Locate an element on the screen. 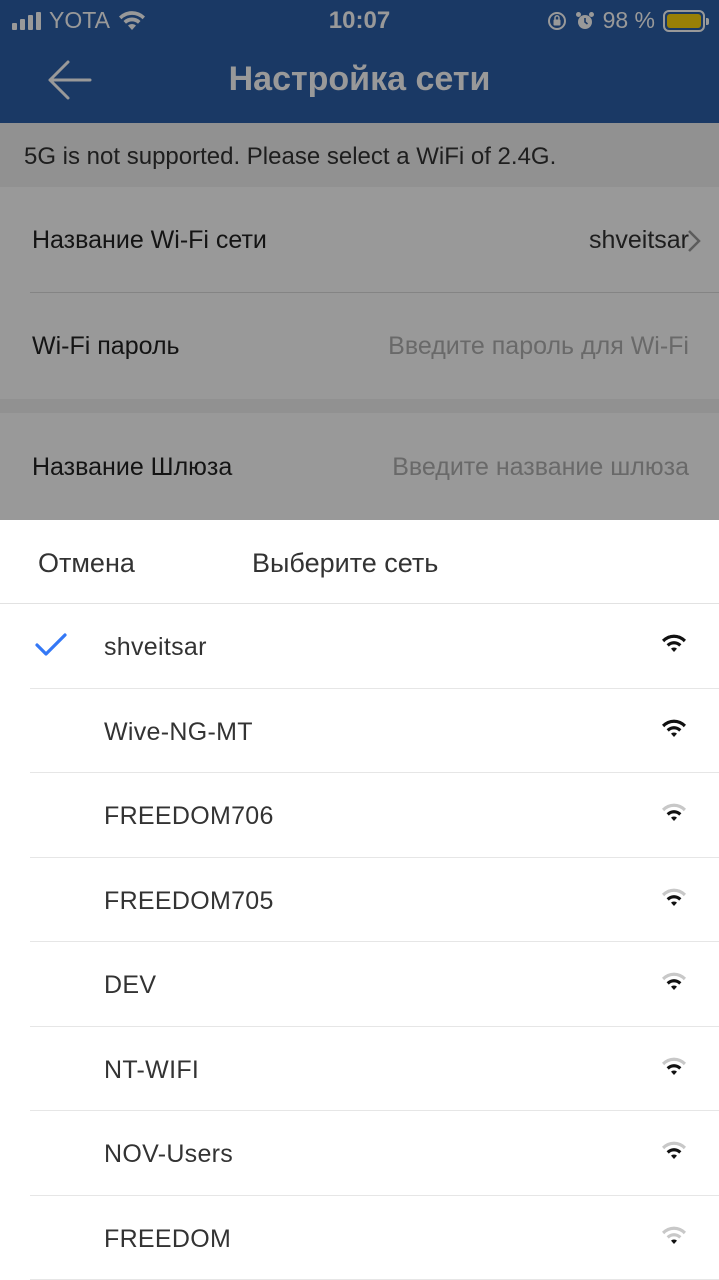  network-name: shveitsar is located at coordinates (155, 647).